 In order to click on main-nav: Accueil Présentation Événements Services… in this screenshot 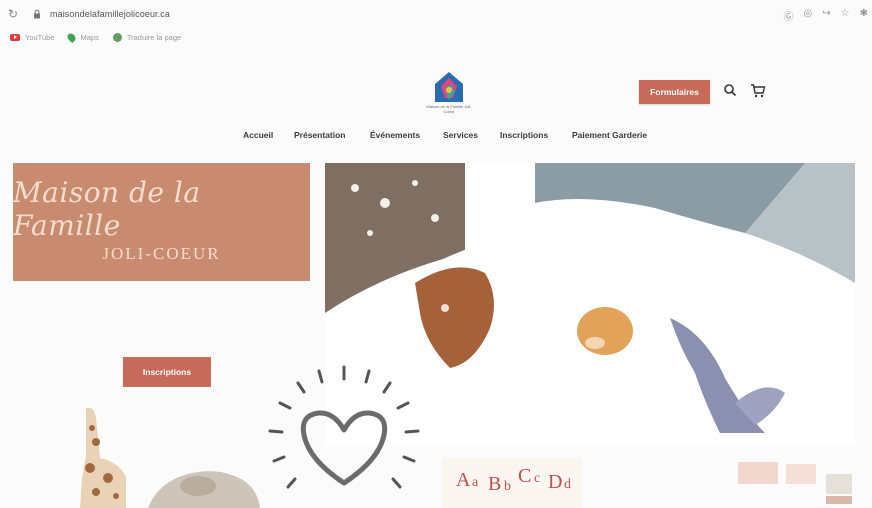, I will do `click(436, 139)`.